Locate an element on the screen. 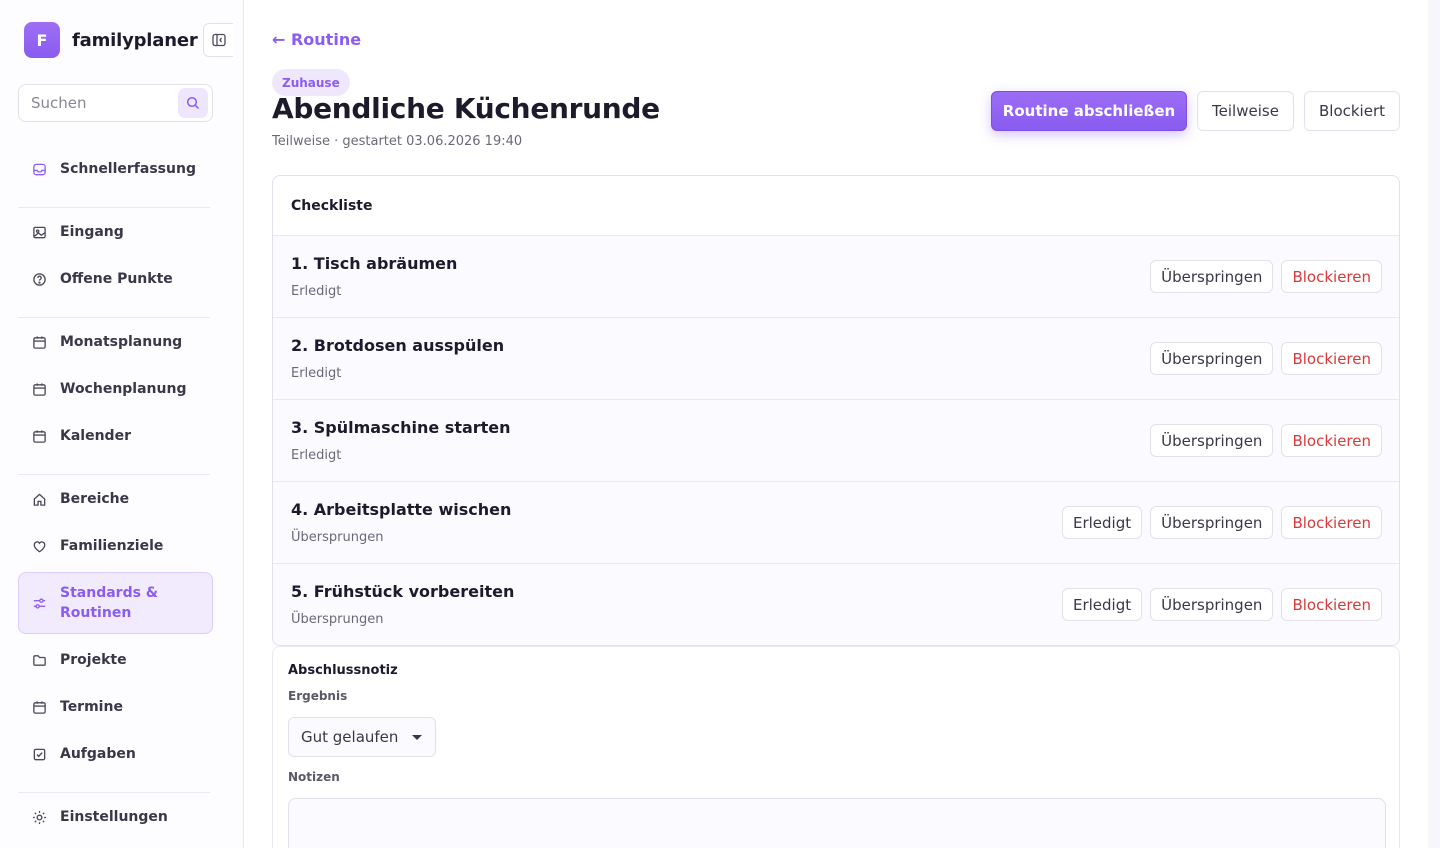  sidebar-collapse-icon is located at coordinates (218, 40).